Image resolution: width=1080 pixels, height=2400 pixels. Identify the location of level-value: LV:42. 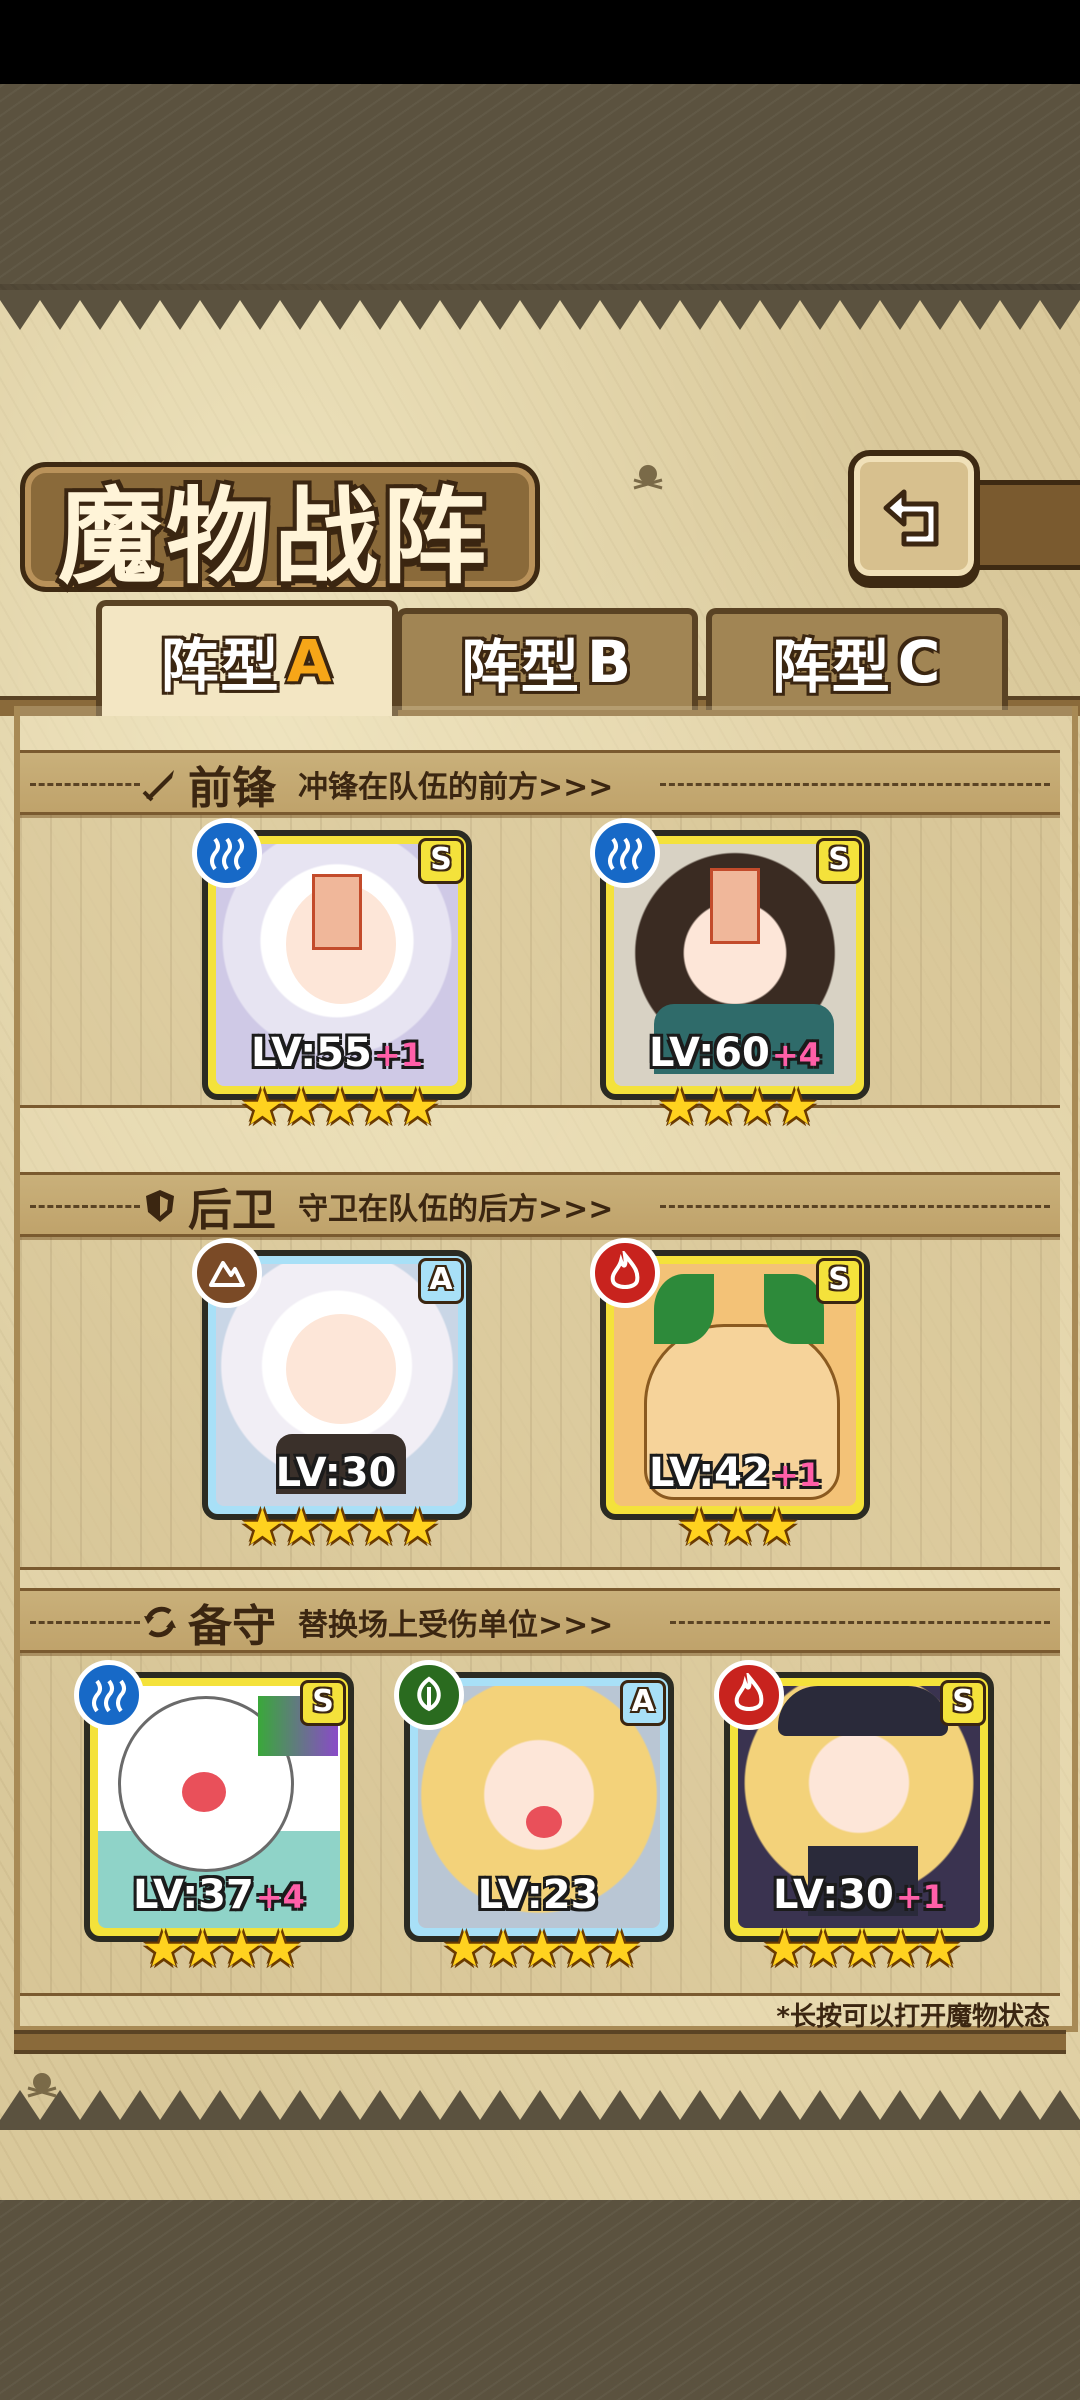
(709, 1473).